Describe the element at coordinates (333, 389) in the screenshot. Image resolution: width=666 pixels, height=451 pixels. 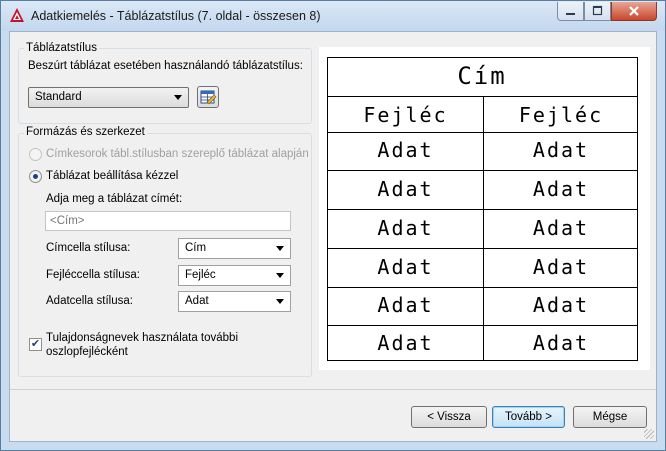
I see `button-area-separator` at that location.